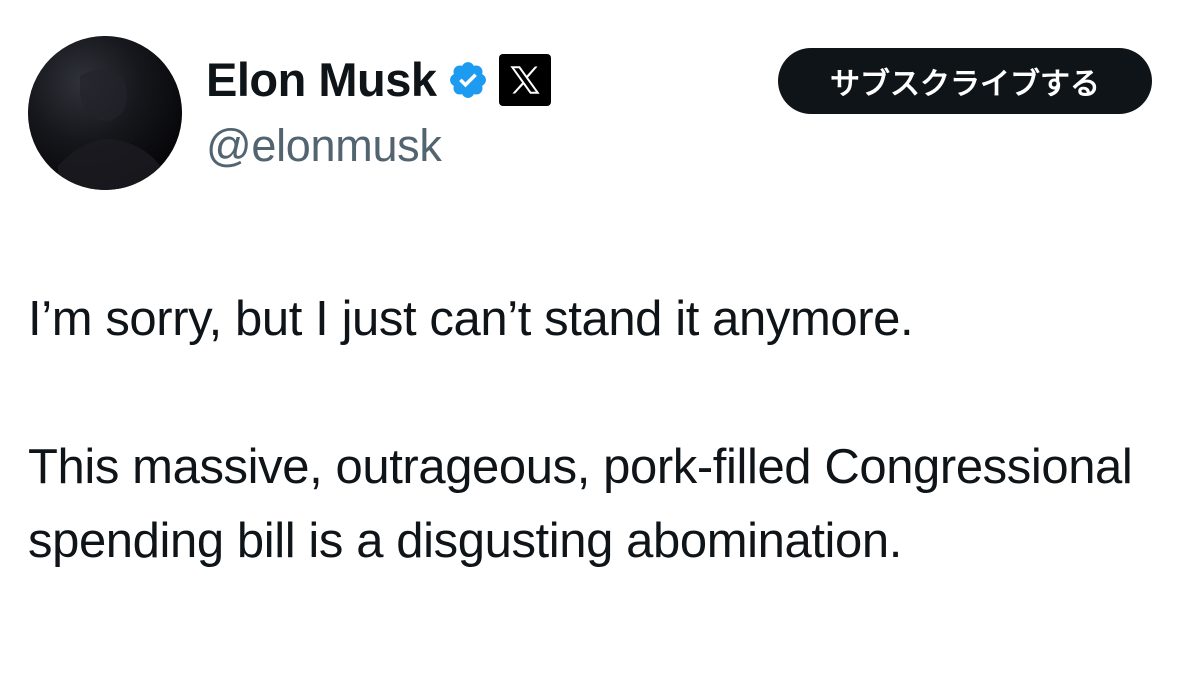 The image size is (1200, 675). I want to click on verified-badge-icon, so click(468, 80).